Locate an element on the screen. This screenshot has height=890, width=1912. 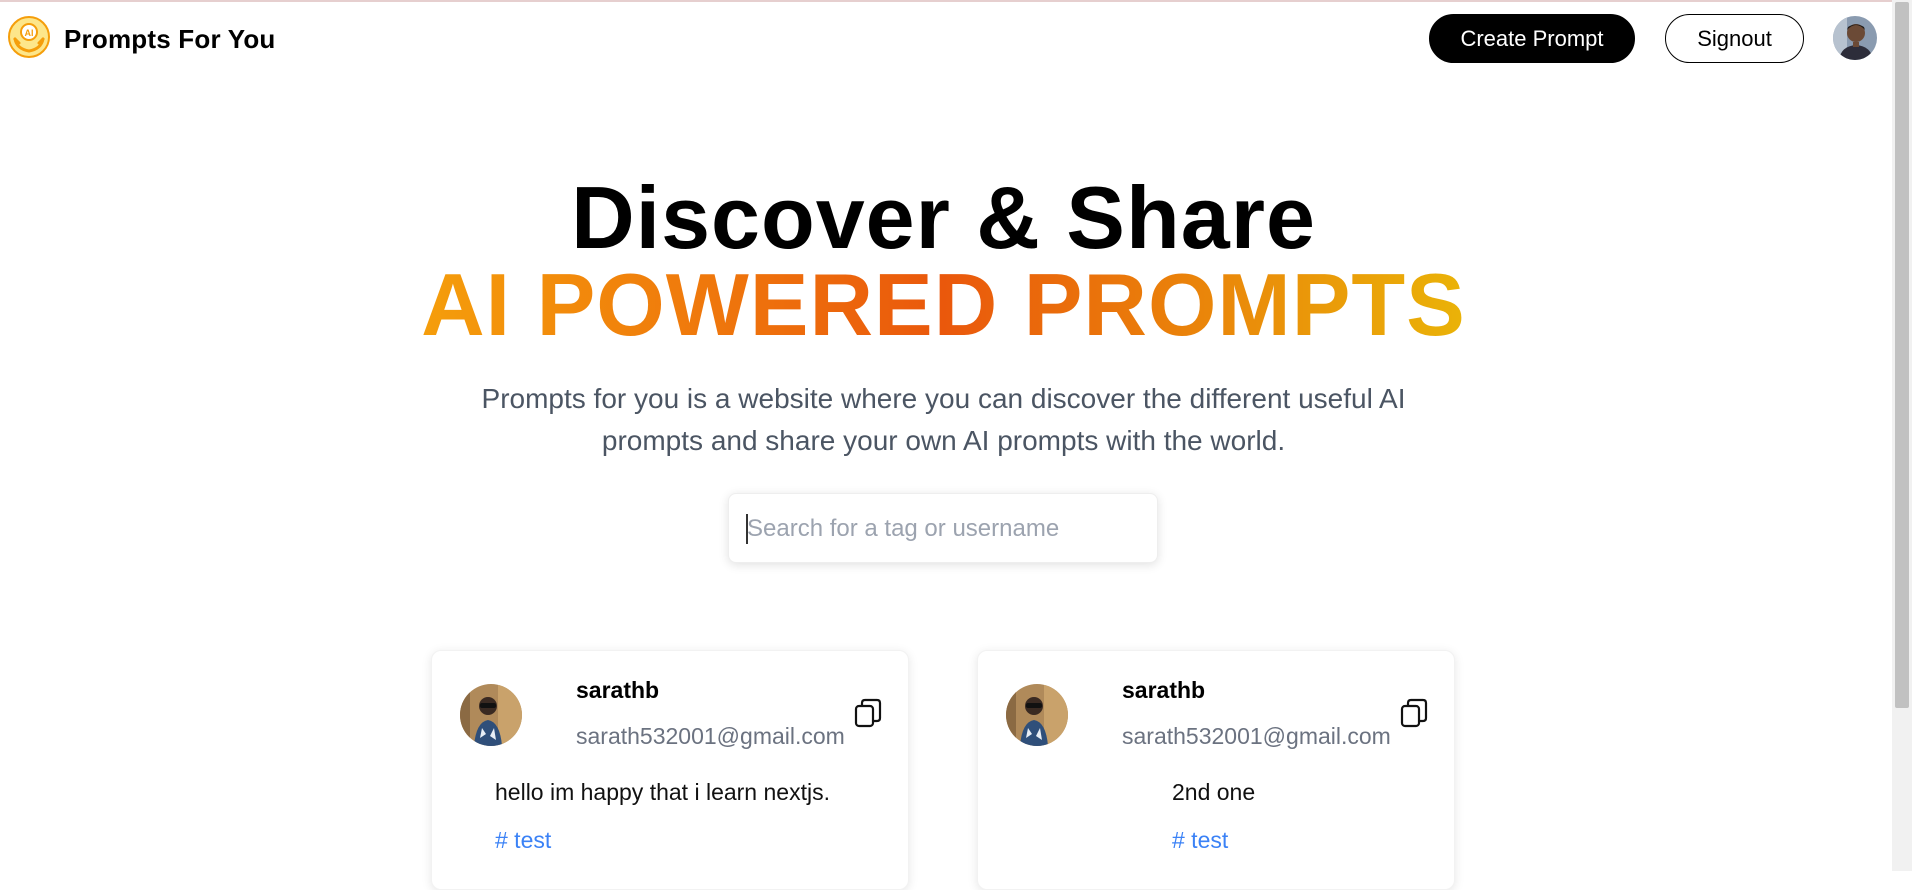
prompt-text: 2nd one is located at coordinates (1214, 792).